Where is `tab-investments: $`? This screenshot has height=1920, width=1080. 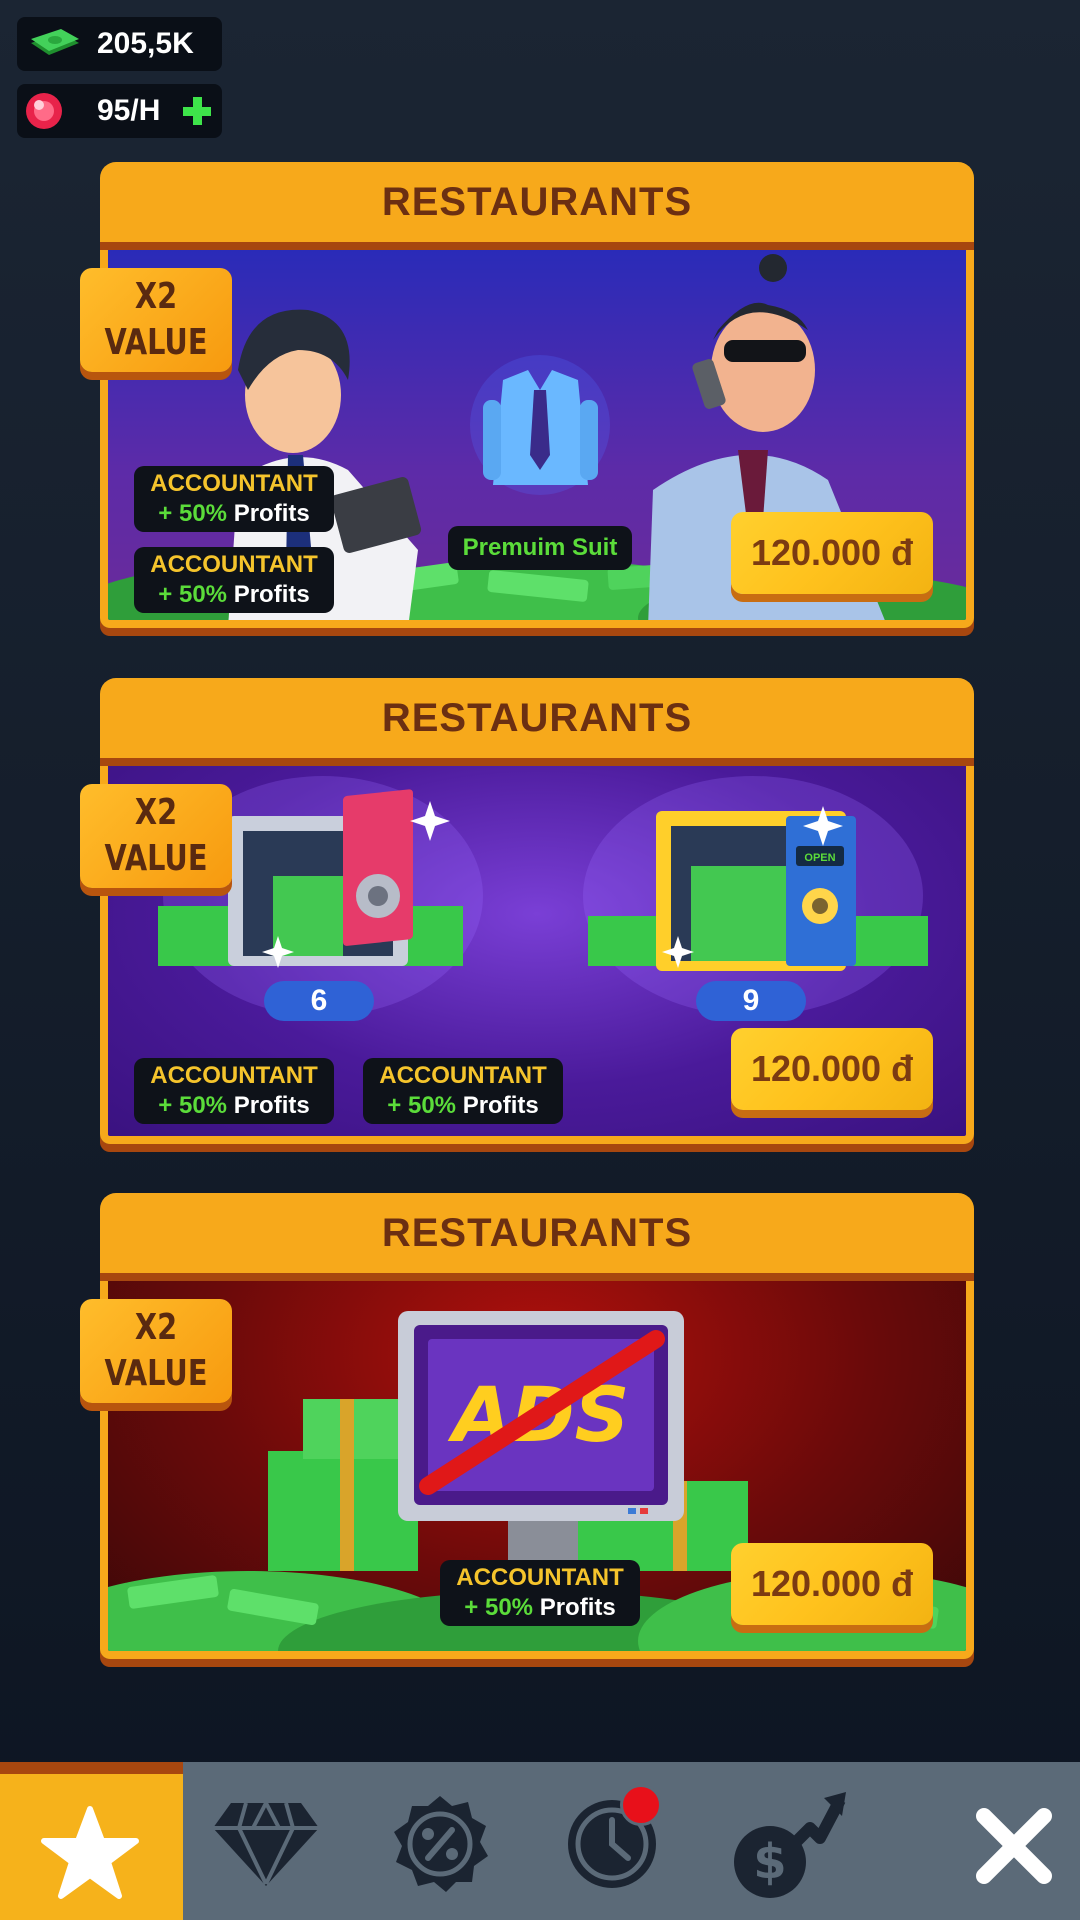
tab-investments: $ is located at coordinates (793, 1841).